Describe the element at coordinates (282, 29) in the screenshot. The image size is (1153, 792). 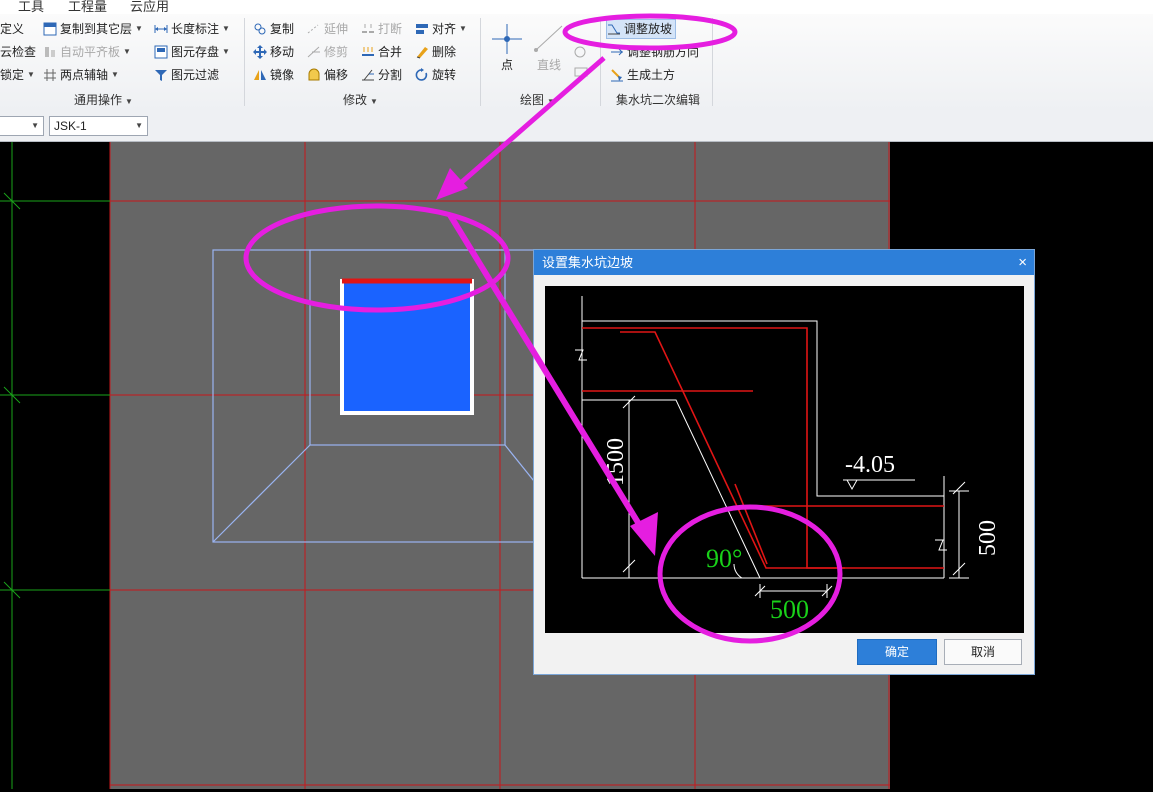
I see `copy-label: 复制` at that location.